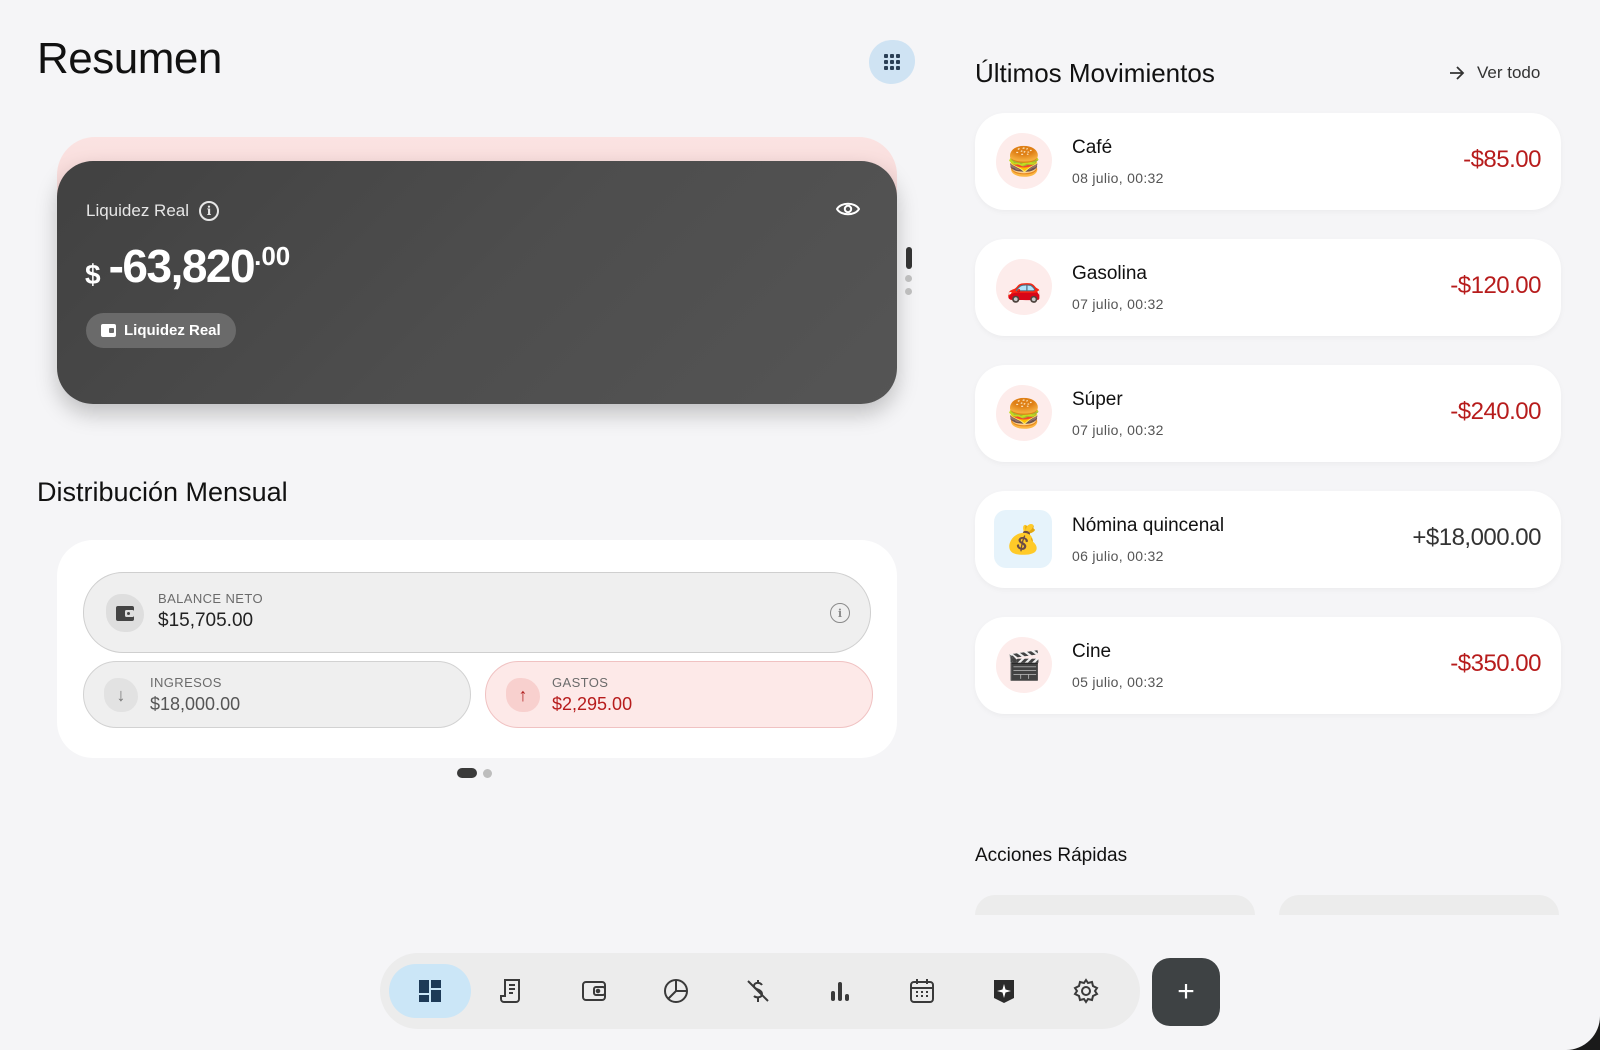  I want to click on income-value: $18,000.00, so click(195, 704).